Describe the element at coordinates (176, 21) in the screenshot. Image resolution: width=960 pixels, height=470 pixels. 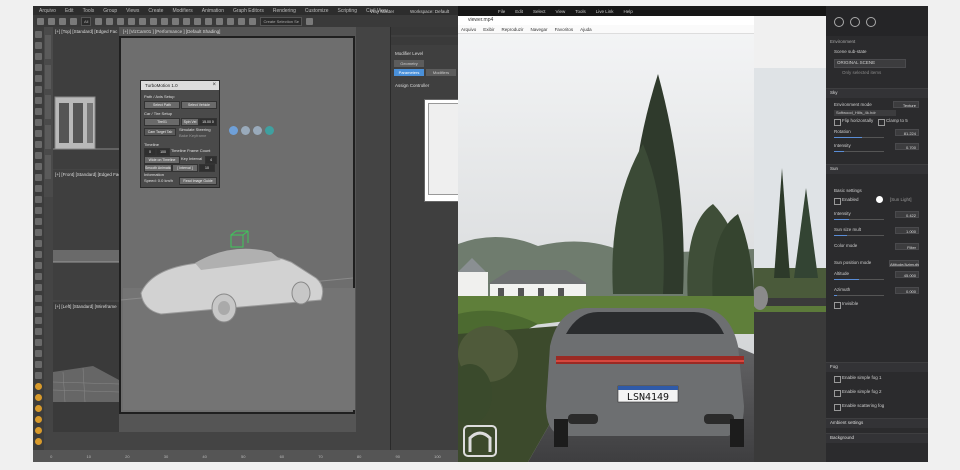
I see `percent-snap-icon` at that location.